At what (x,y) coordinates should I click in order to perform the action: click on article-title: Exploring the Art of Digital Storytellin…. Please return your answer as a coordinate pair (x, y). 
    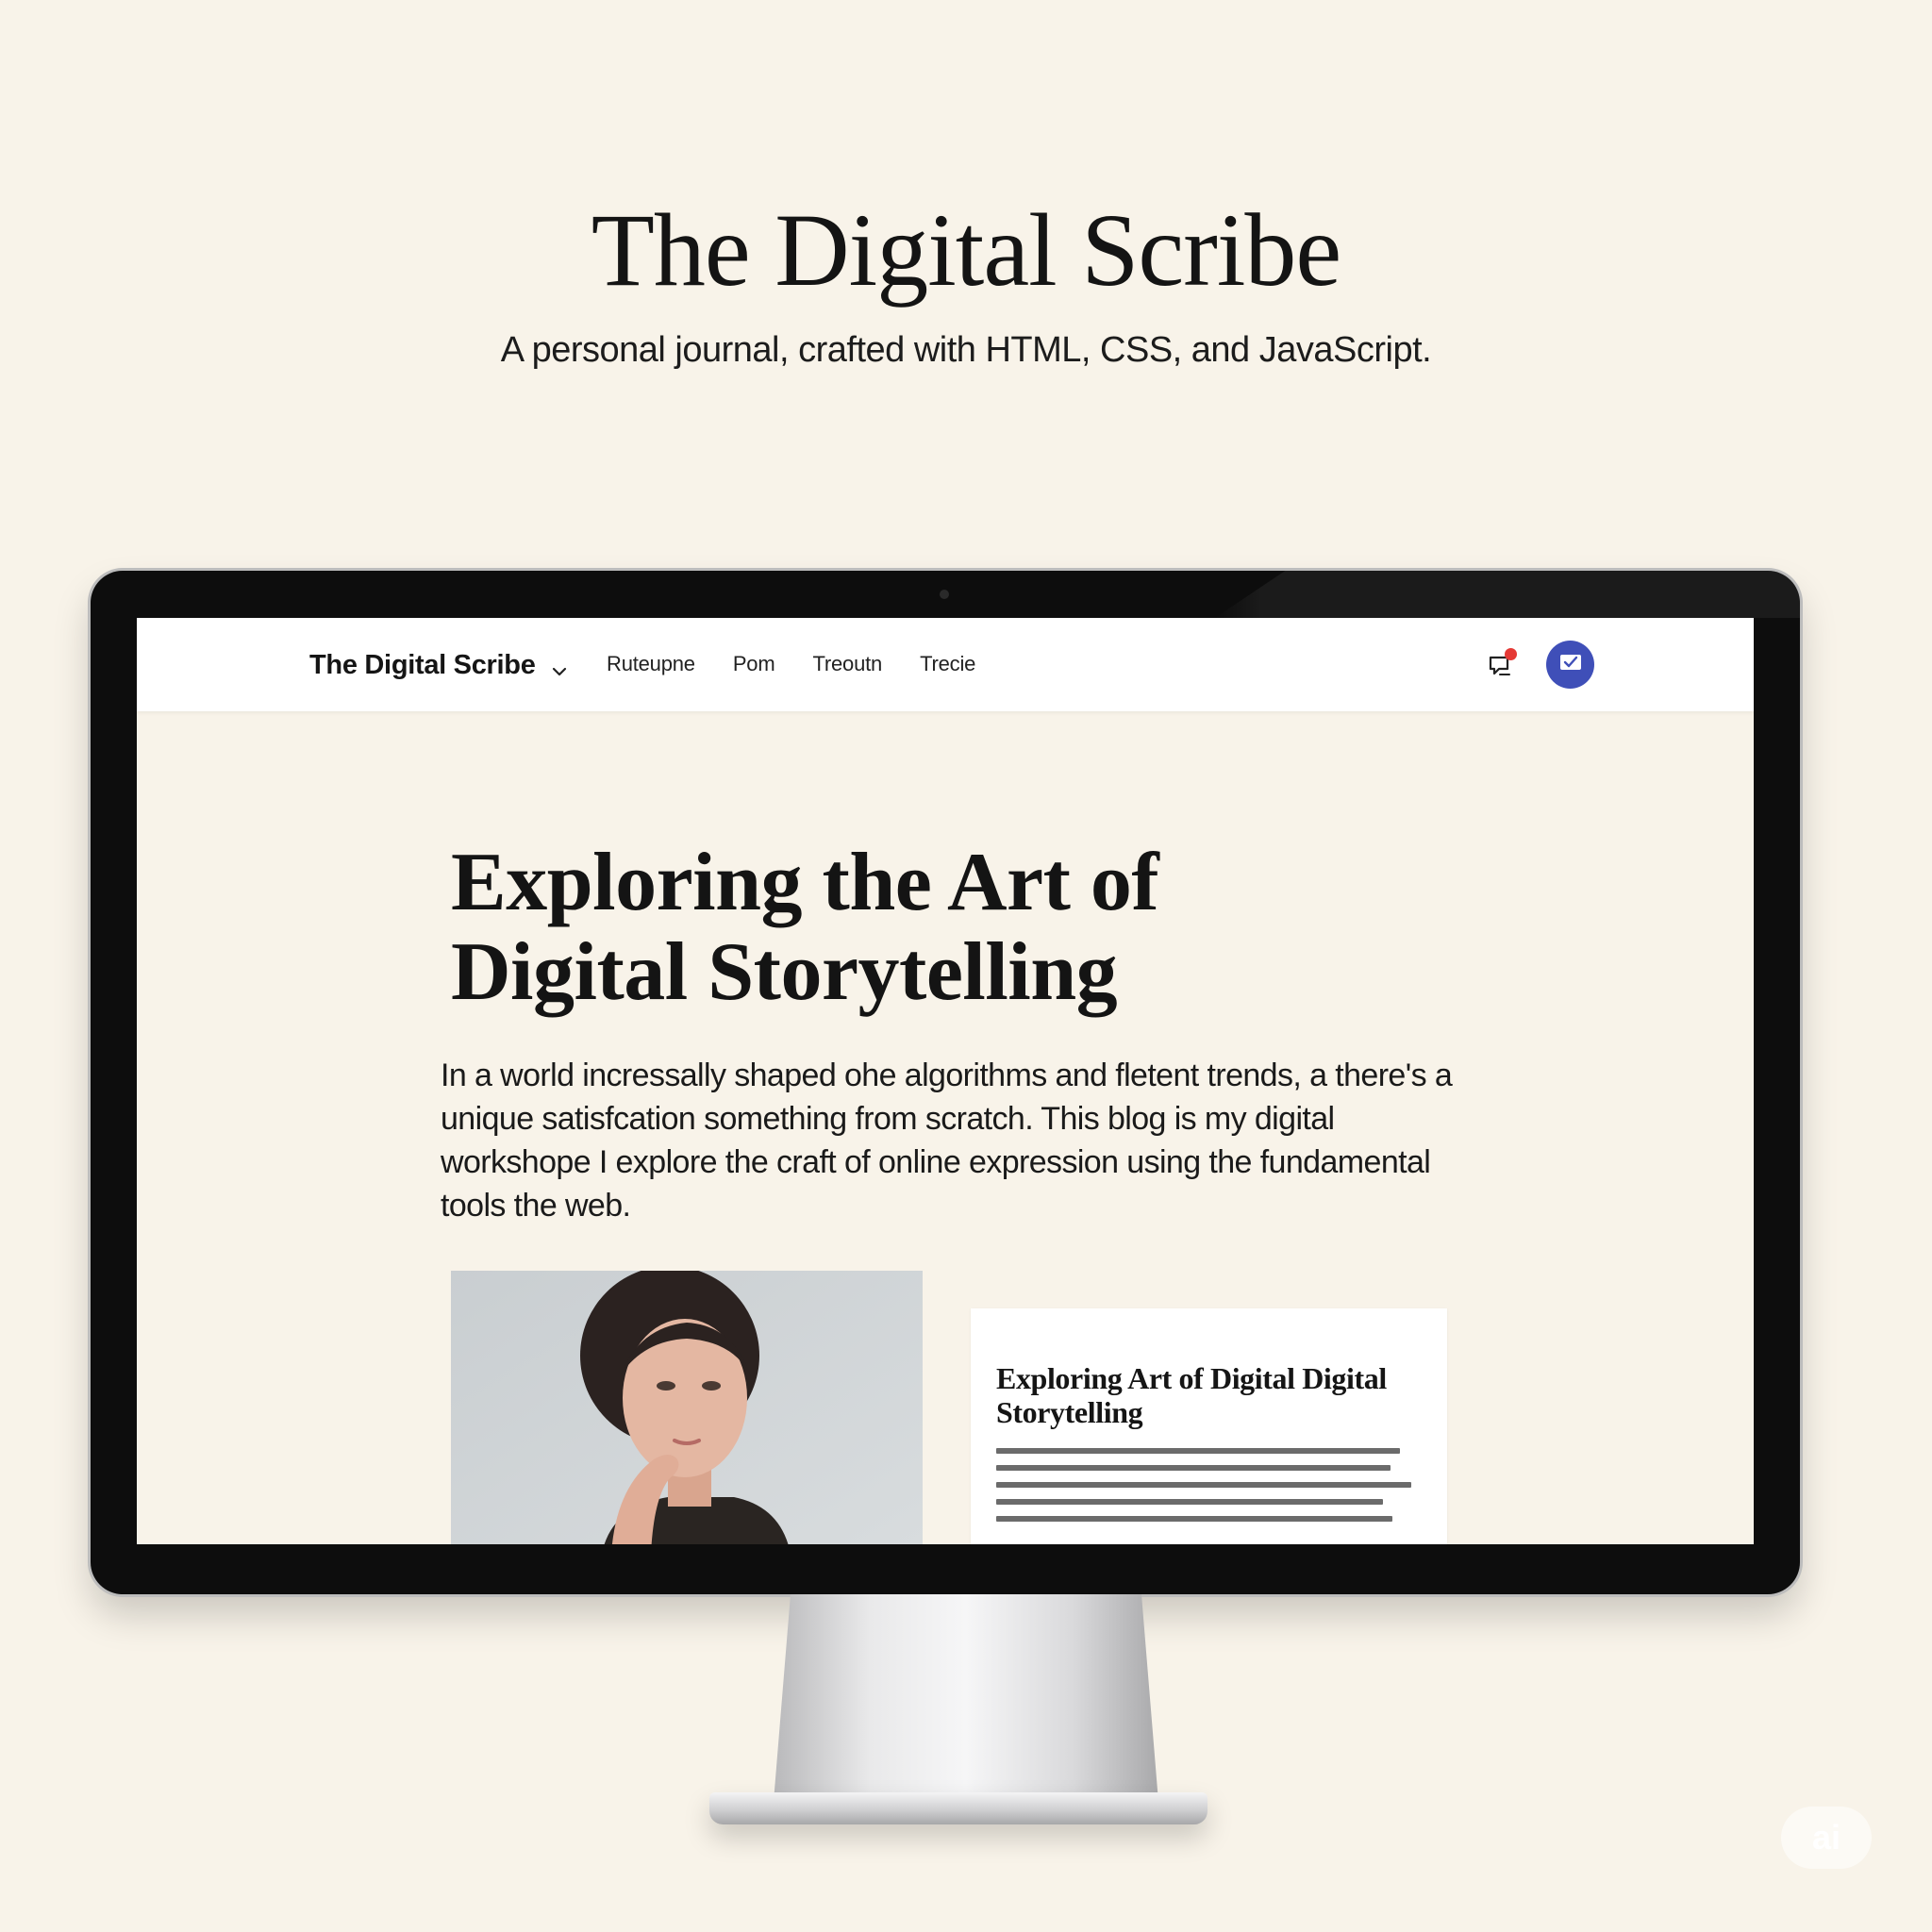
    Looking at the image, I should click on (805, 927).